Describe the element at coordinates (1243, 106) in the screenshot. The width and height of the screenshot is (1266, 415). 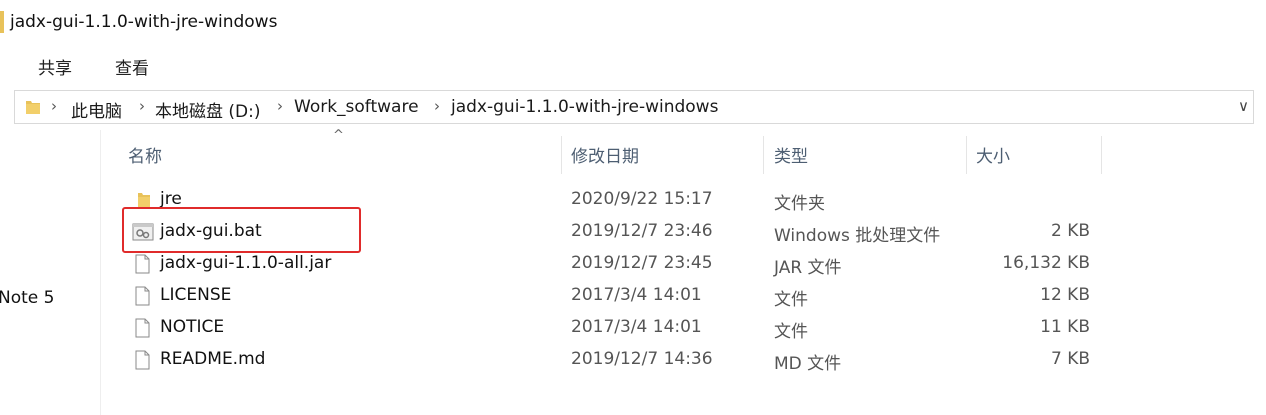
I see `chevron-down-icon: ∨` at that location.